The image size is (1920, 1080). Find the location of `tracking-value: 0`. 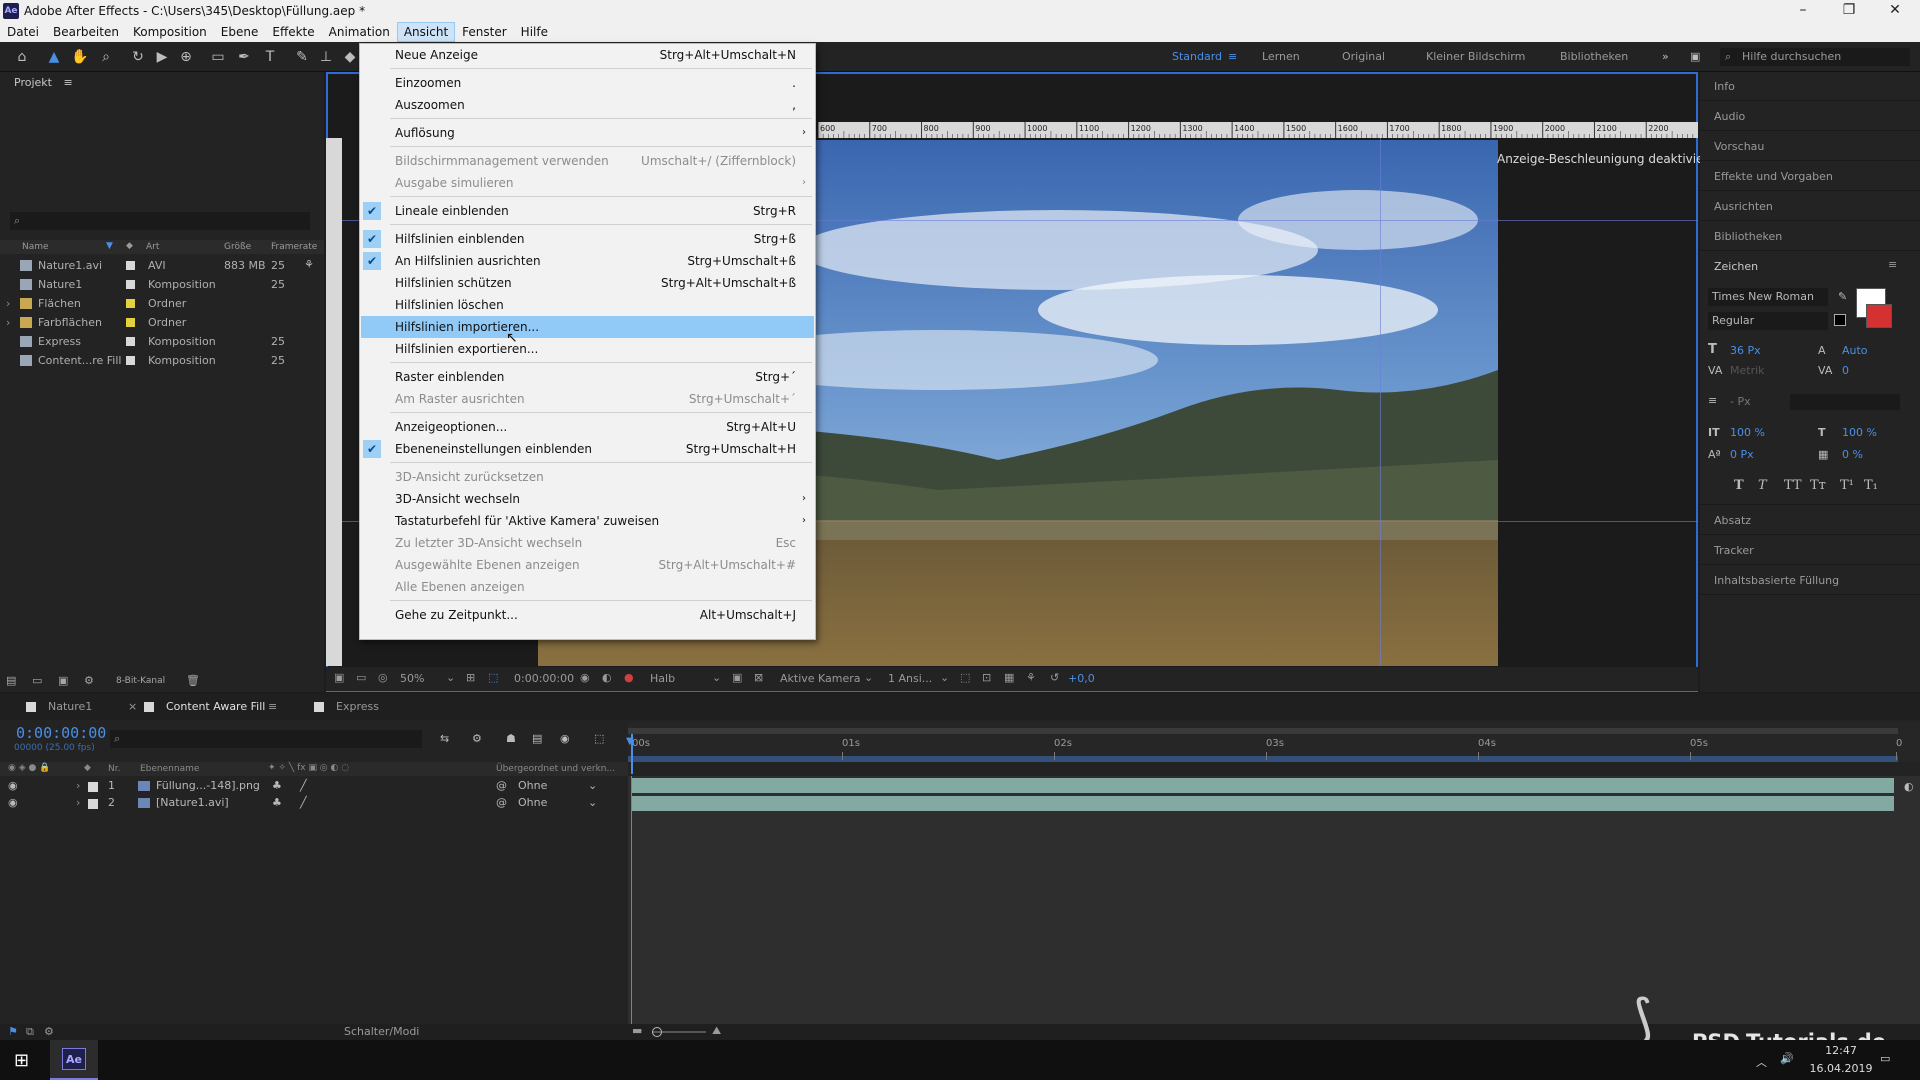

tracking-value: 0 is located at coordinates (1845, 370).